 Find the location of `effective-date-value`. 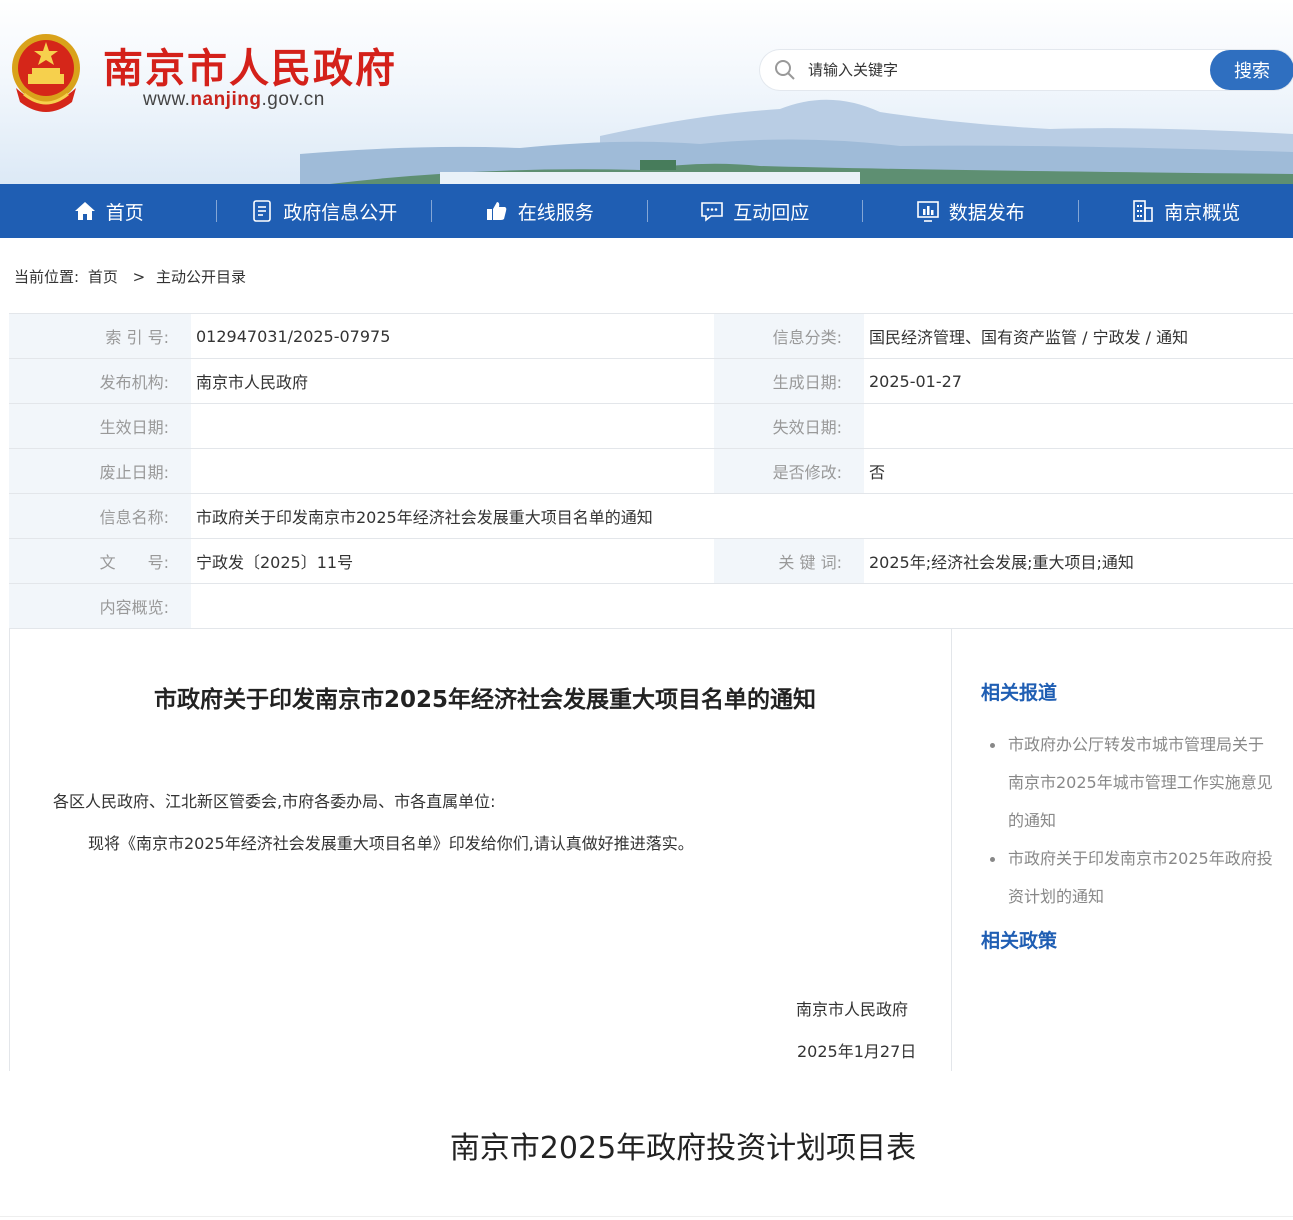

effective-date-value is located at coordinates (452, 426).